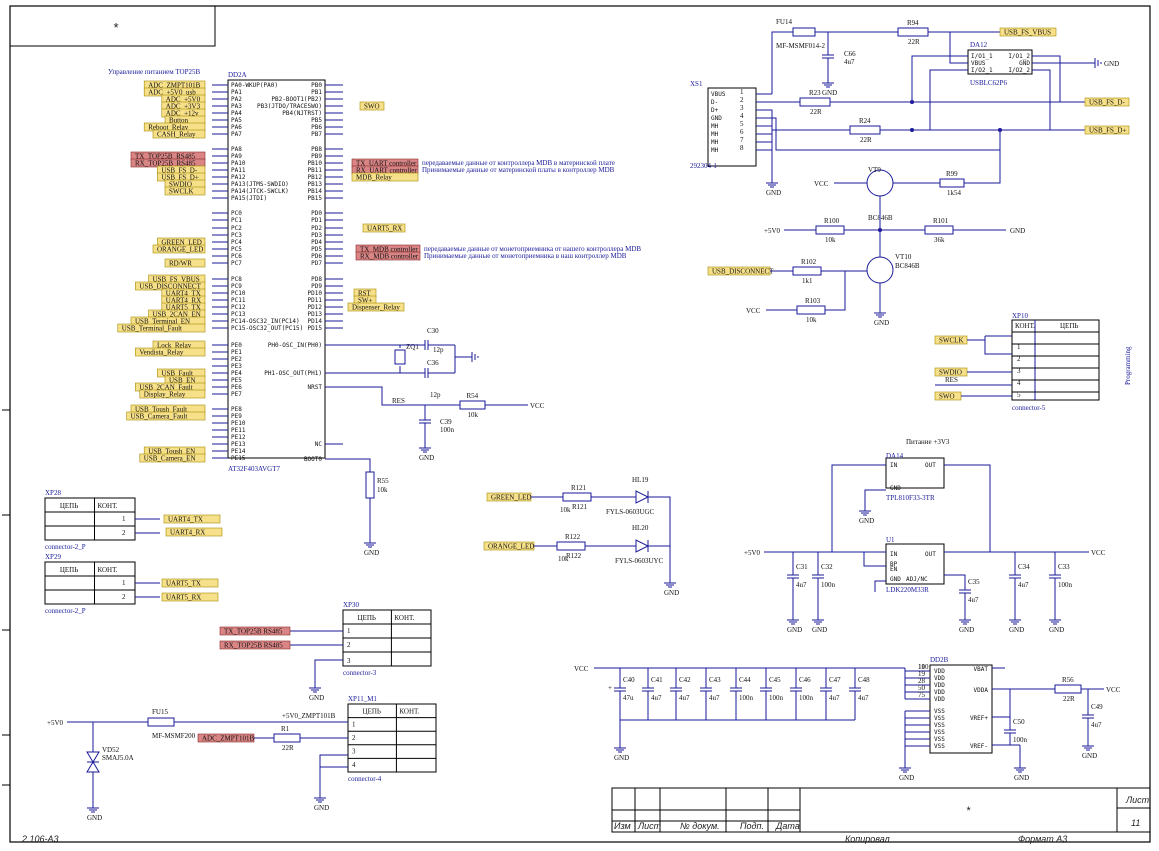 This screenshot has height=851, width=1159. What do you see at coordinates (351, 605) in the screenshot?
I see `connector-ref: XP30` at bounding box center [351, 605].